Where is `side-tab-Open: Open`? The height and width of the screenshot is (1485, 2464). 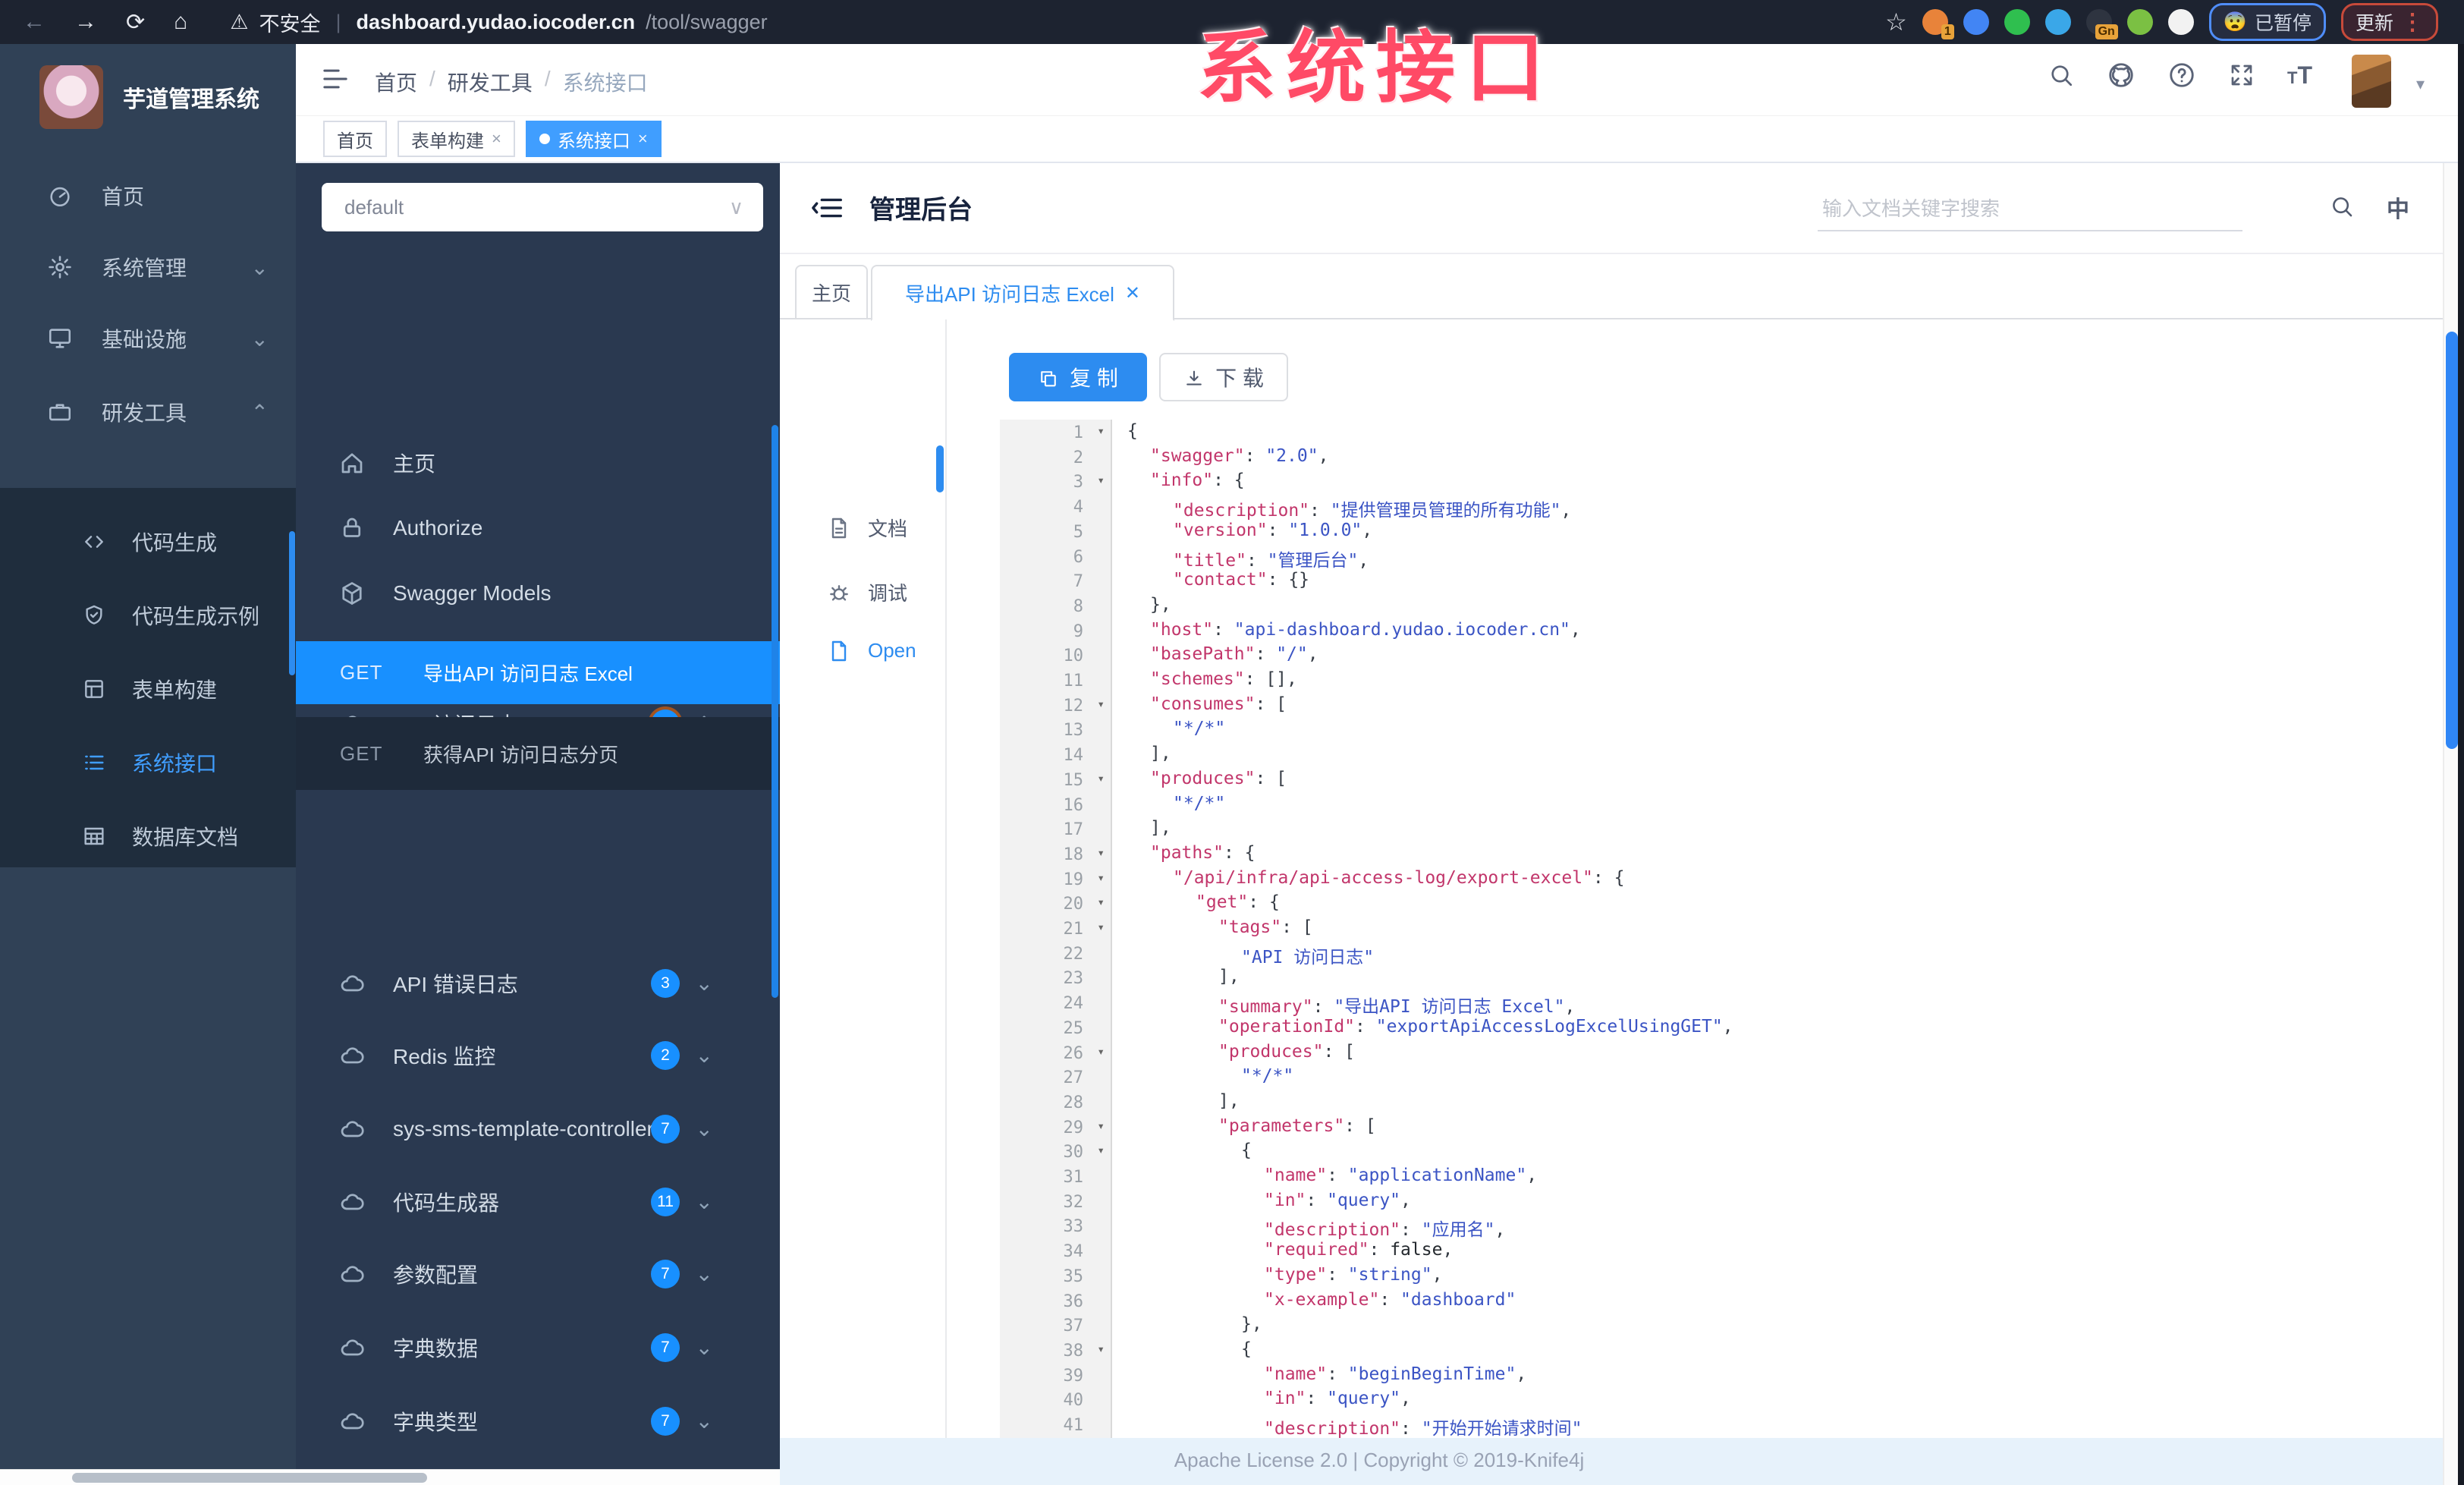 side-tab-Open: Open is located at coordinates (871, 650).